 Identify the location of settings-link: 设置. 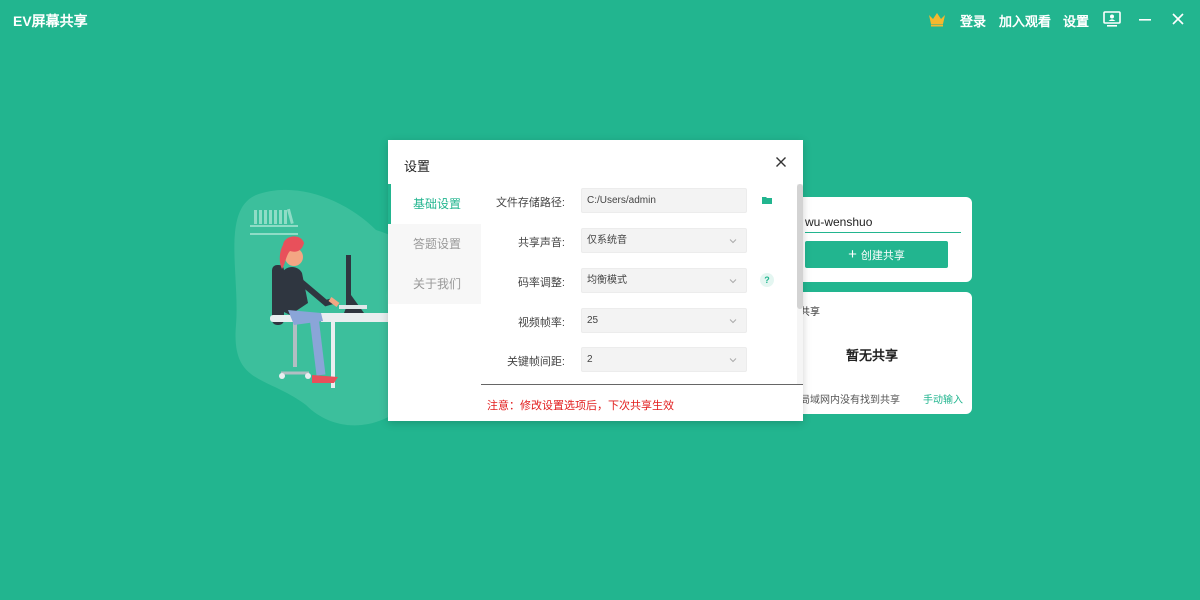
(1076, 20).